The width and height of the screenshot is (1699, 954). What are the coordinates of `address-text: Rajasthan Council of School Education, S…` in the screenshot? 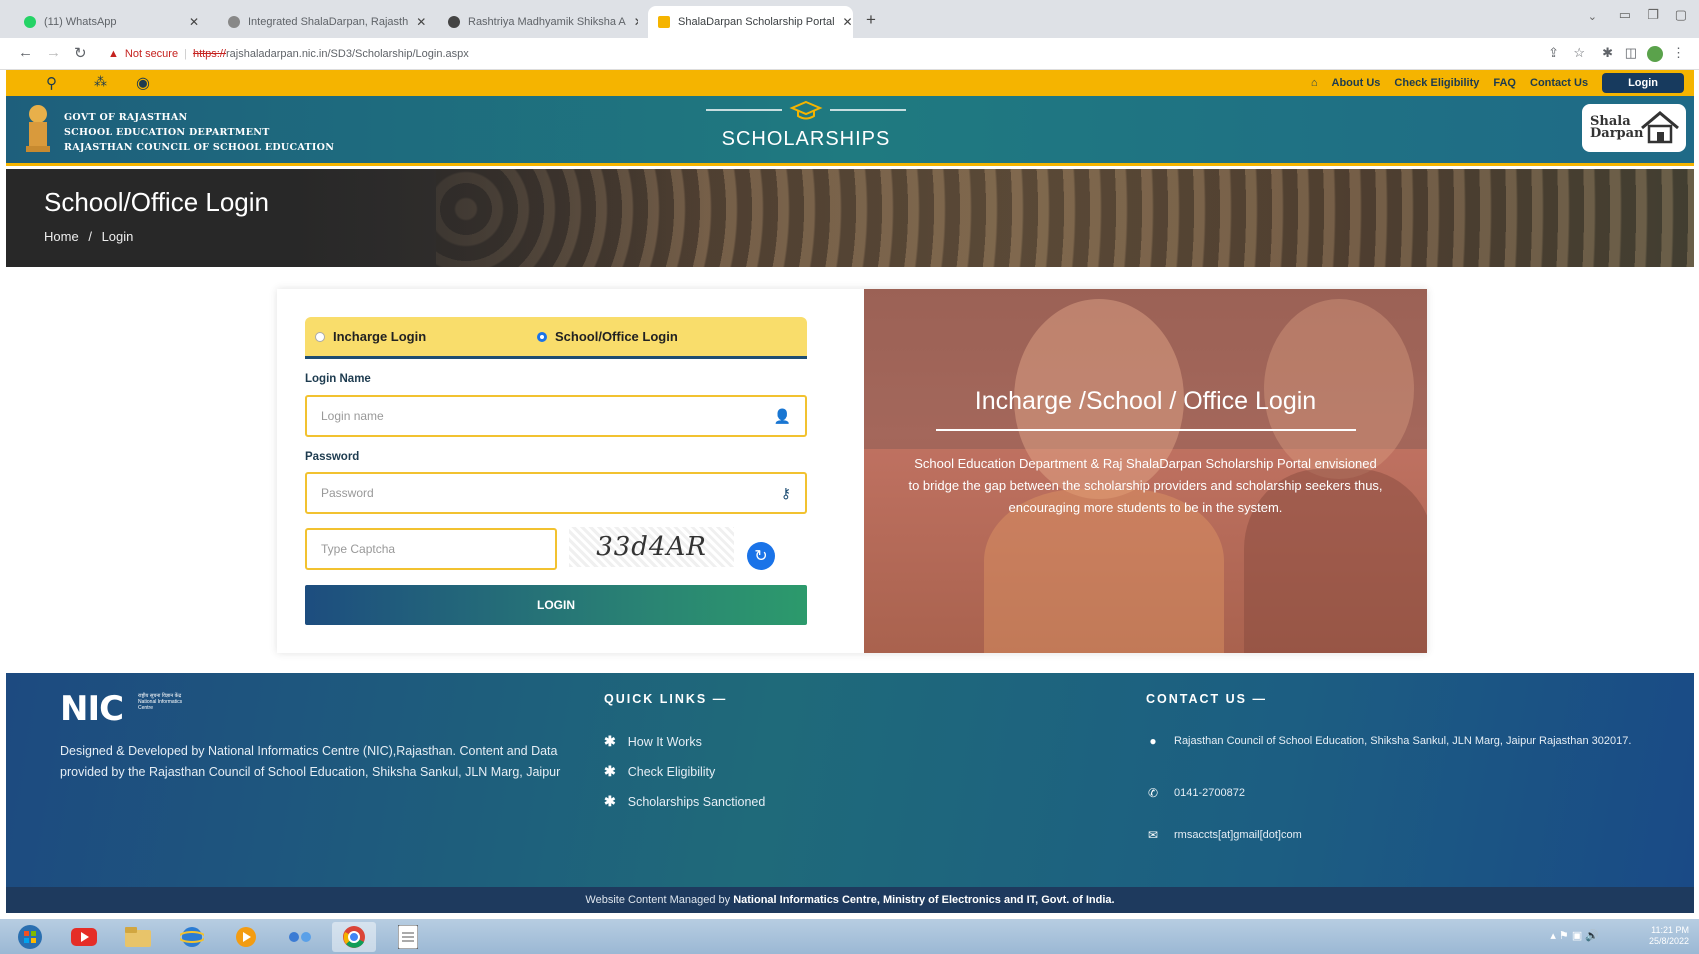 It's located at (1403, 741).